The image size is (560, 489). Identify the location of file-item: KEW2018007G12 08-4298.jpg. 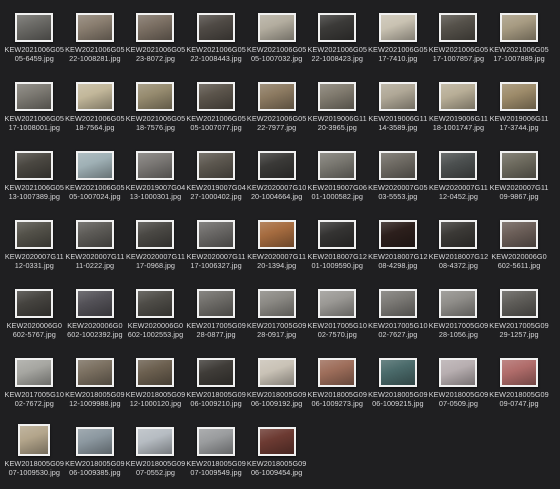
(398, 247).